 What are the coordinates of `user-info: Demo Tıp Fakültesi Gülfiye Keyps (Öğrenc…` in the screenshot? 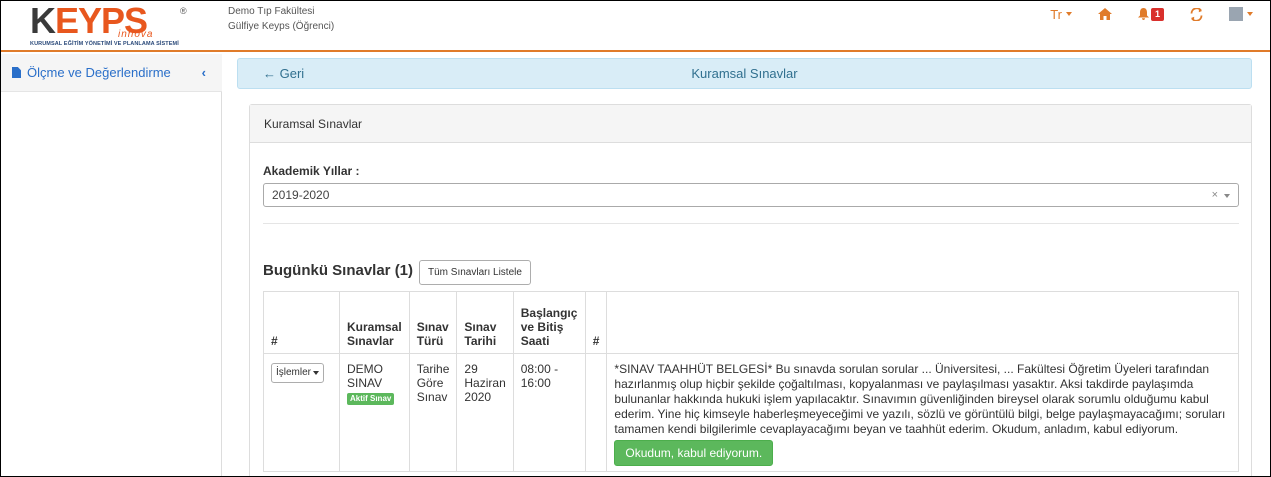 It's located at (281, 19).